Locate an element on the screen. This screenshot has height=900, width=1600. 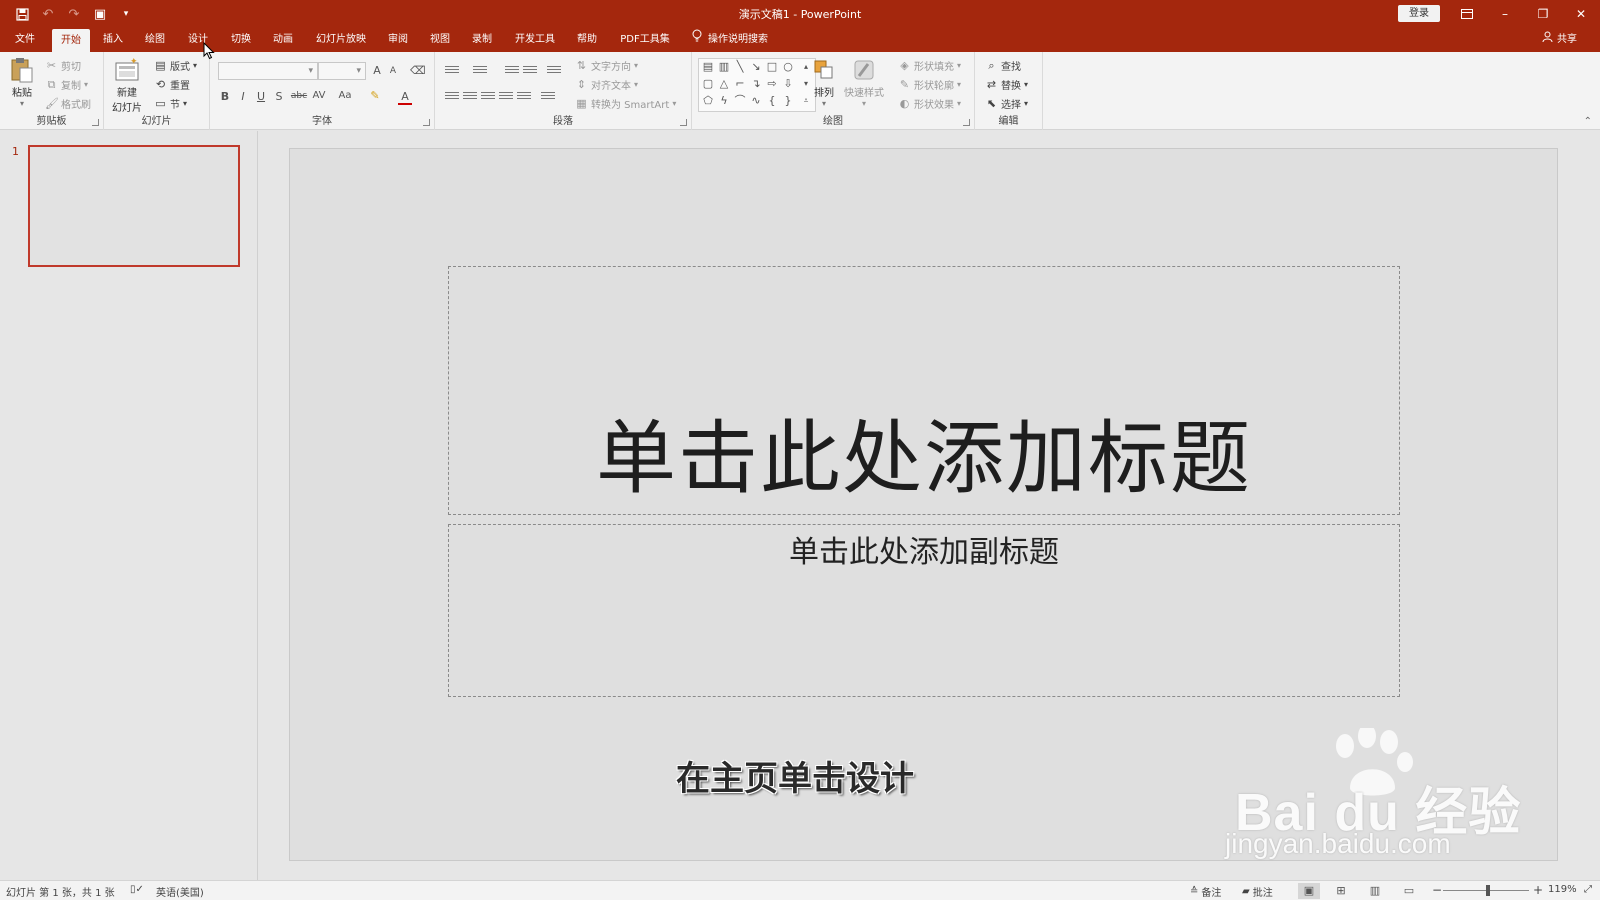
clear-formatting-icon: ⌫ is located at coordinates (418, 70).